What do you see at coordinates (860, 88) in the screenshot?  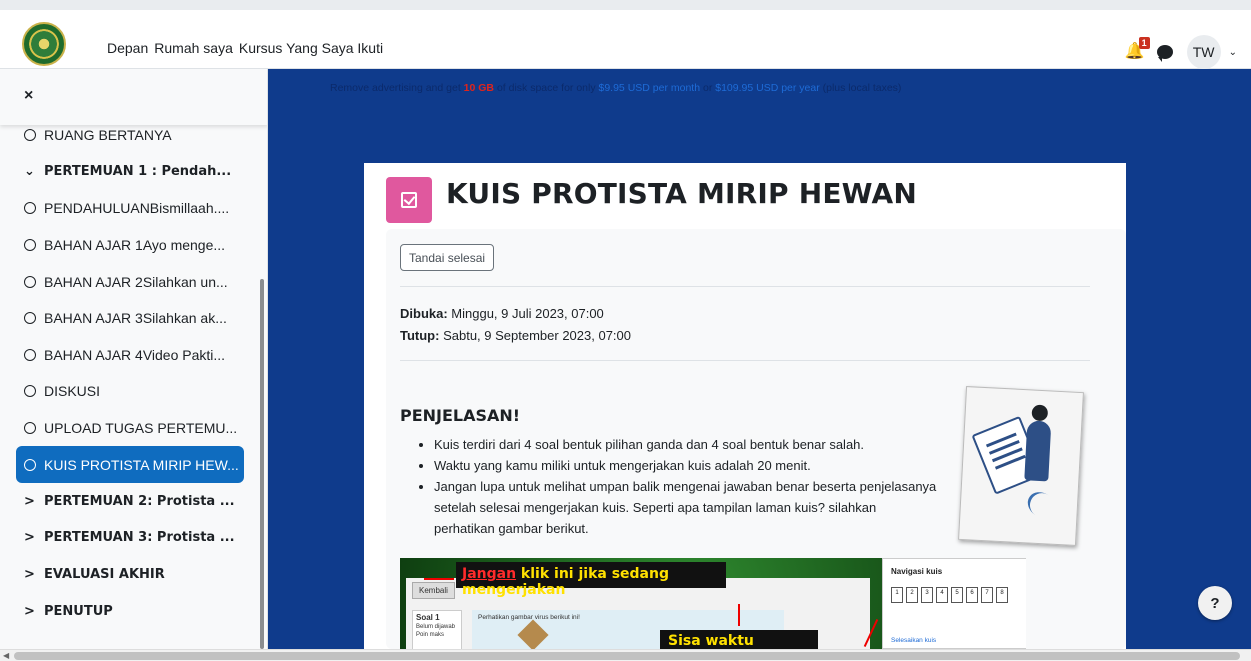 I see `ad-text: (plus local taxes)` at bounding box center [860, 88].